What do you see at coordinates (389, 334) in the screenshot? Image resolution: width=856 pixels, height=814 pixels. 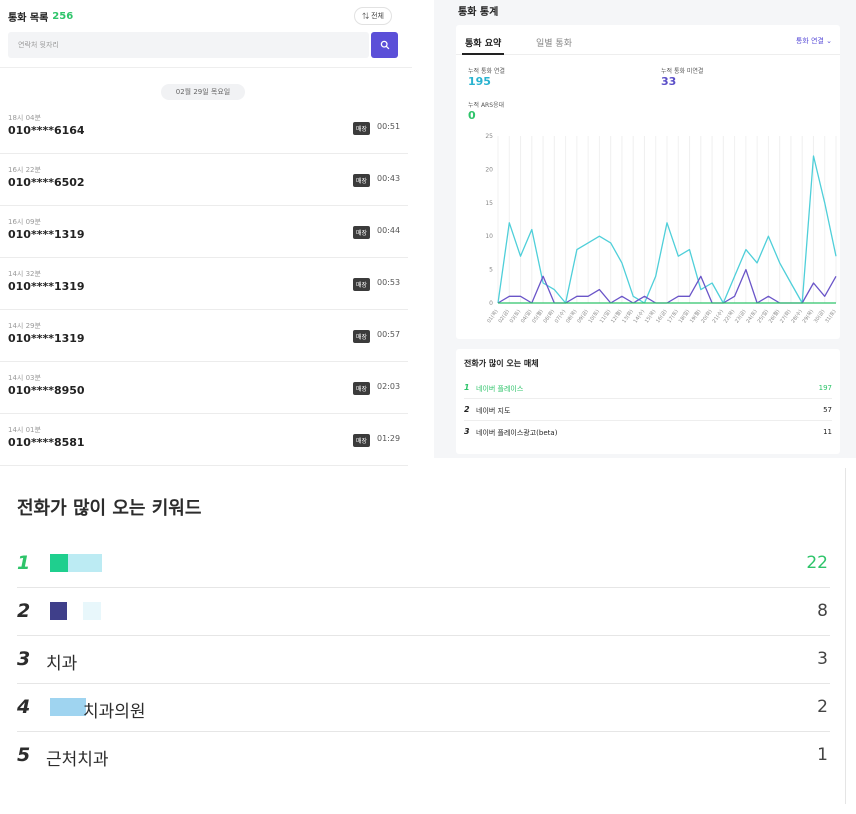 I see `call-duration: 00:57` at bounding box center [389, 334].